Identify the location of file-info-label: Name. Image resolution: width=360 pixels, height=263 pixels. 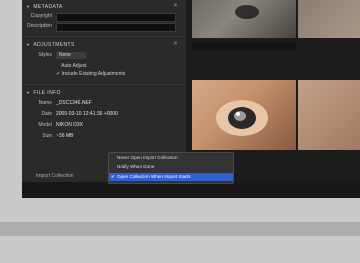
(45, 103).